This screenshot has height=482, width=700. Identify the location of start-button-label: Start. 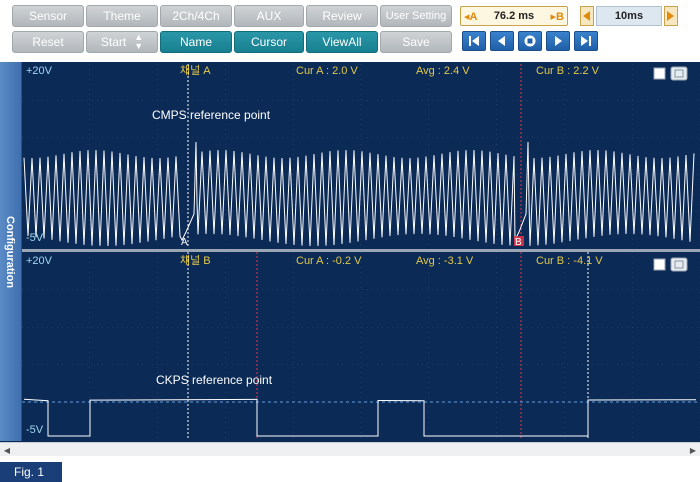
(113, 42).